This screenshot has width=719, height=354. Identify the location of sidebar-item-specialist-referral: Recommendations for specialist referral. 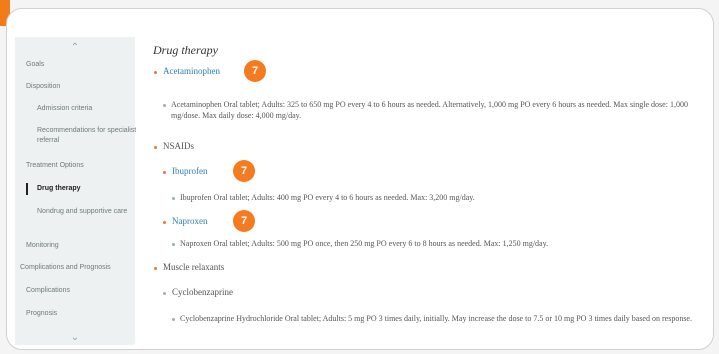
(87, 136).